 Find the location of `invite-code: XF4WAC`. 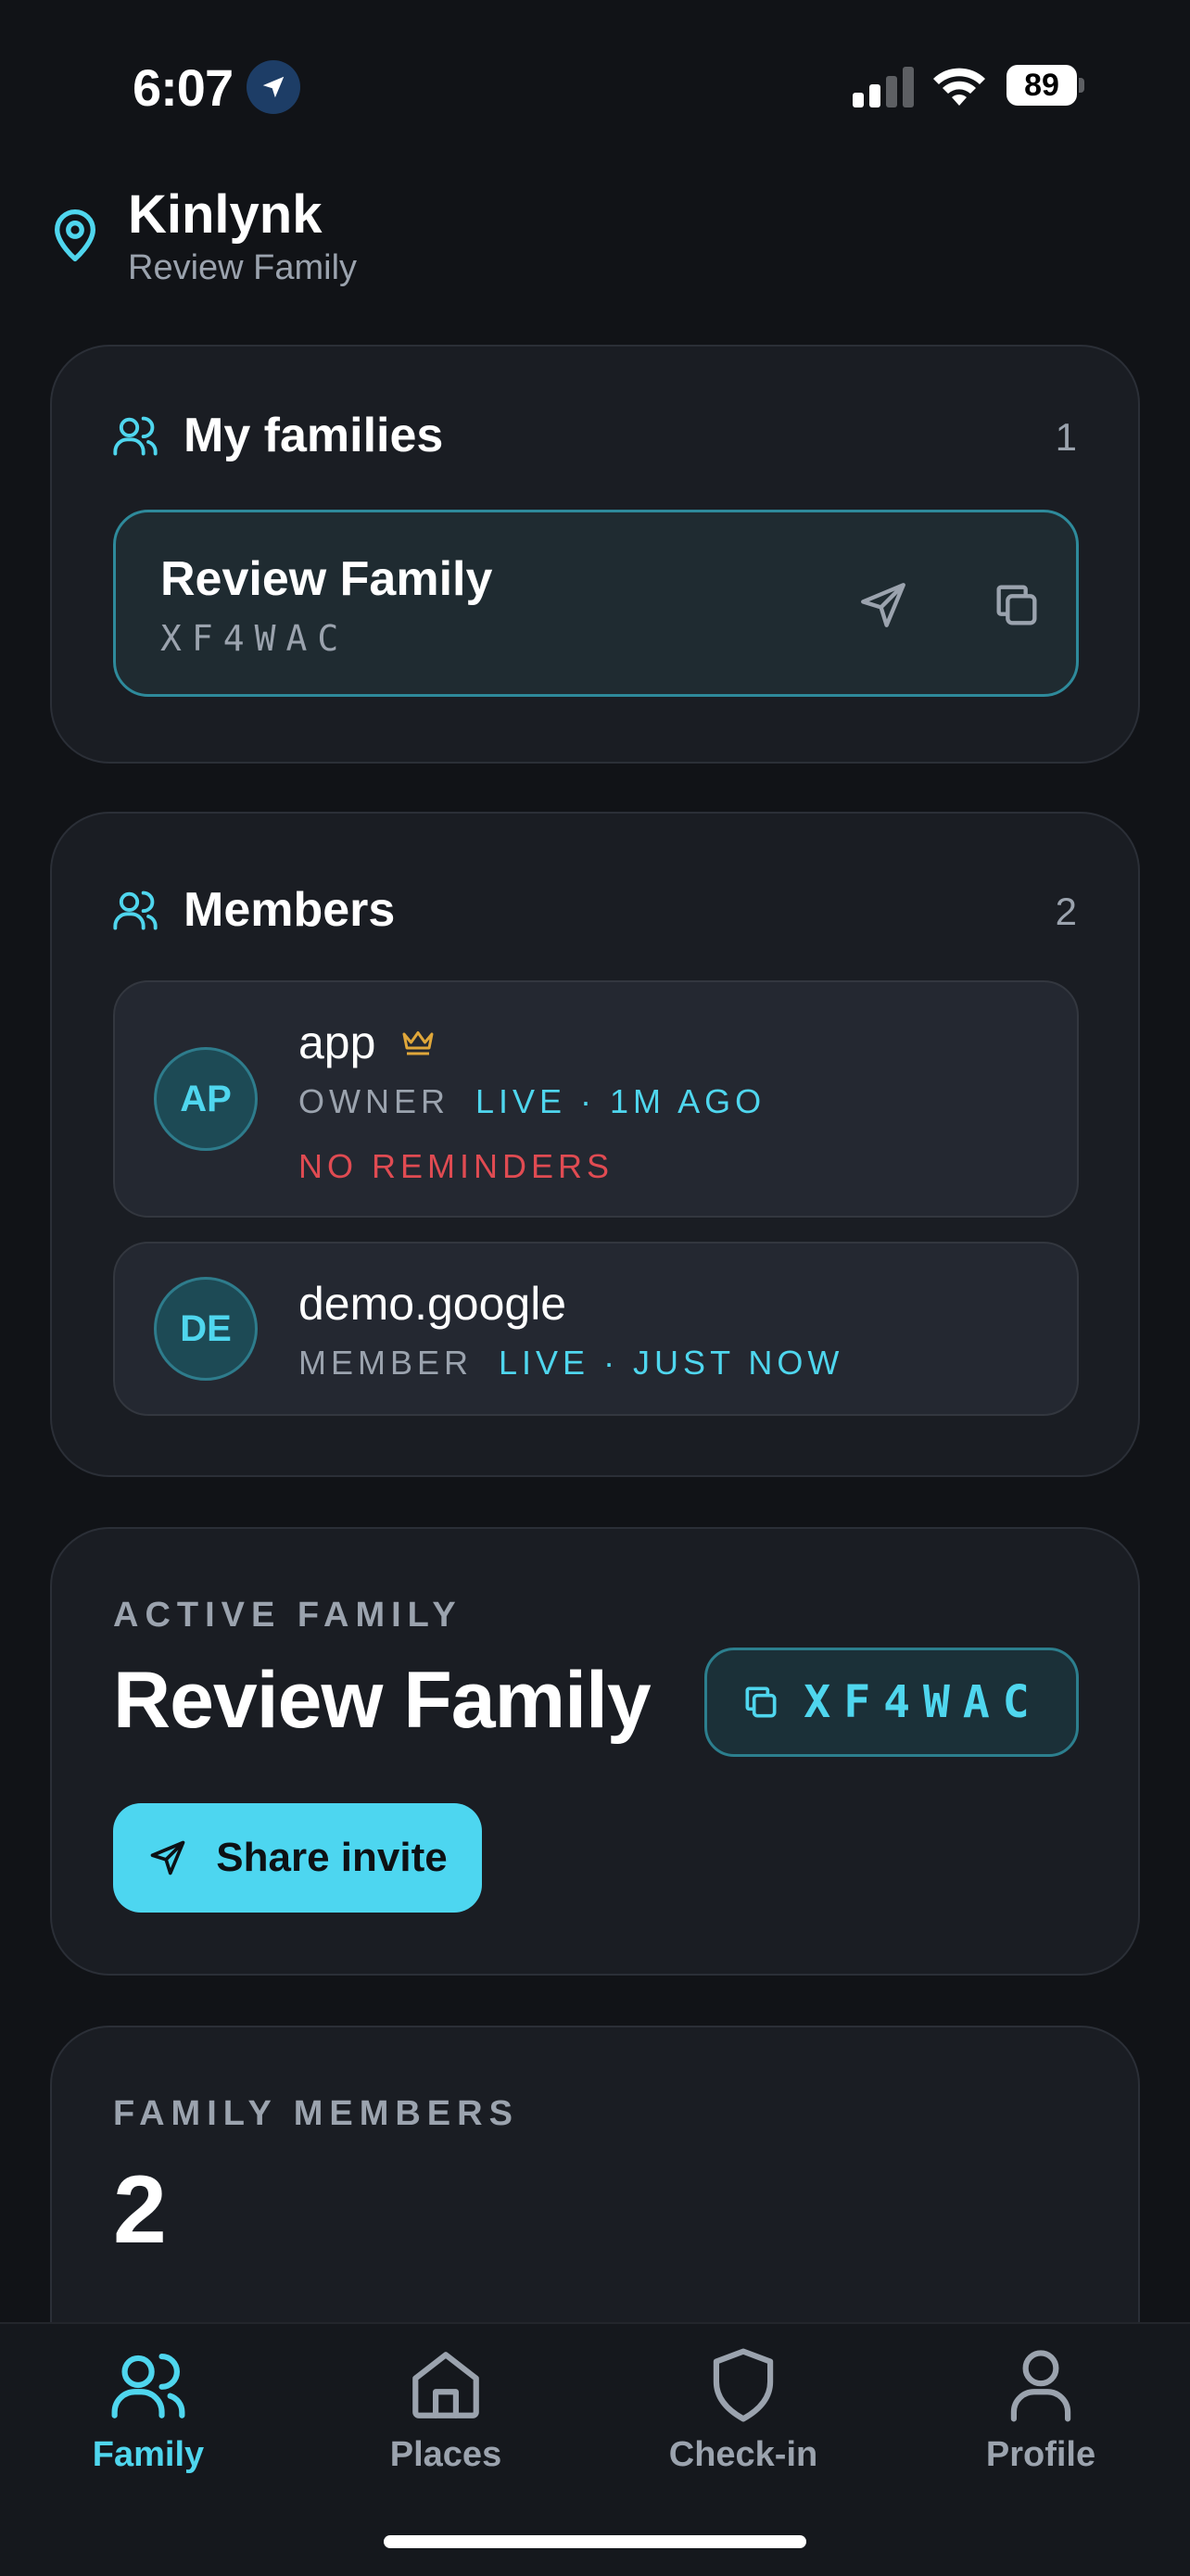

invite-code: XF4WAC is located at coordinates (923, 1702).